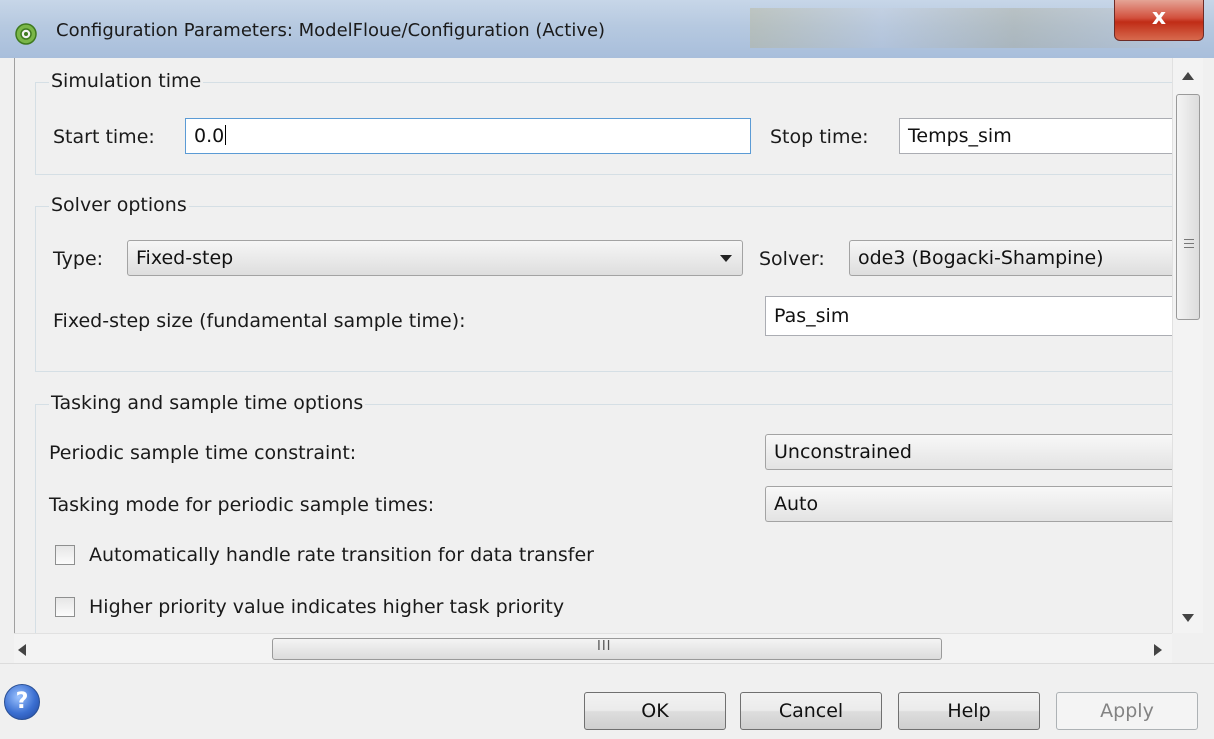  I want to click on cancel-button: Cancel, so click(811, 711).